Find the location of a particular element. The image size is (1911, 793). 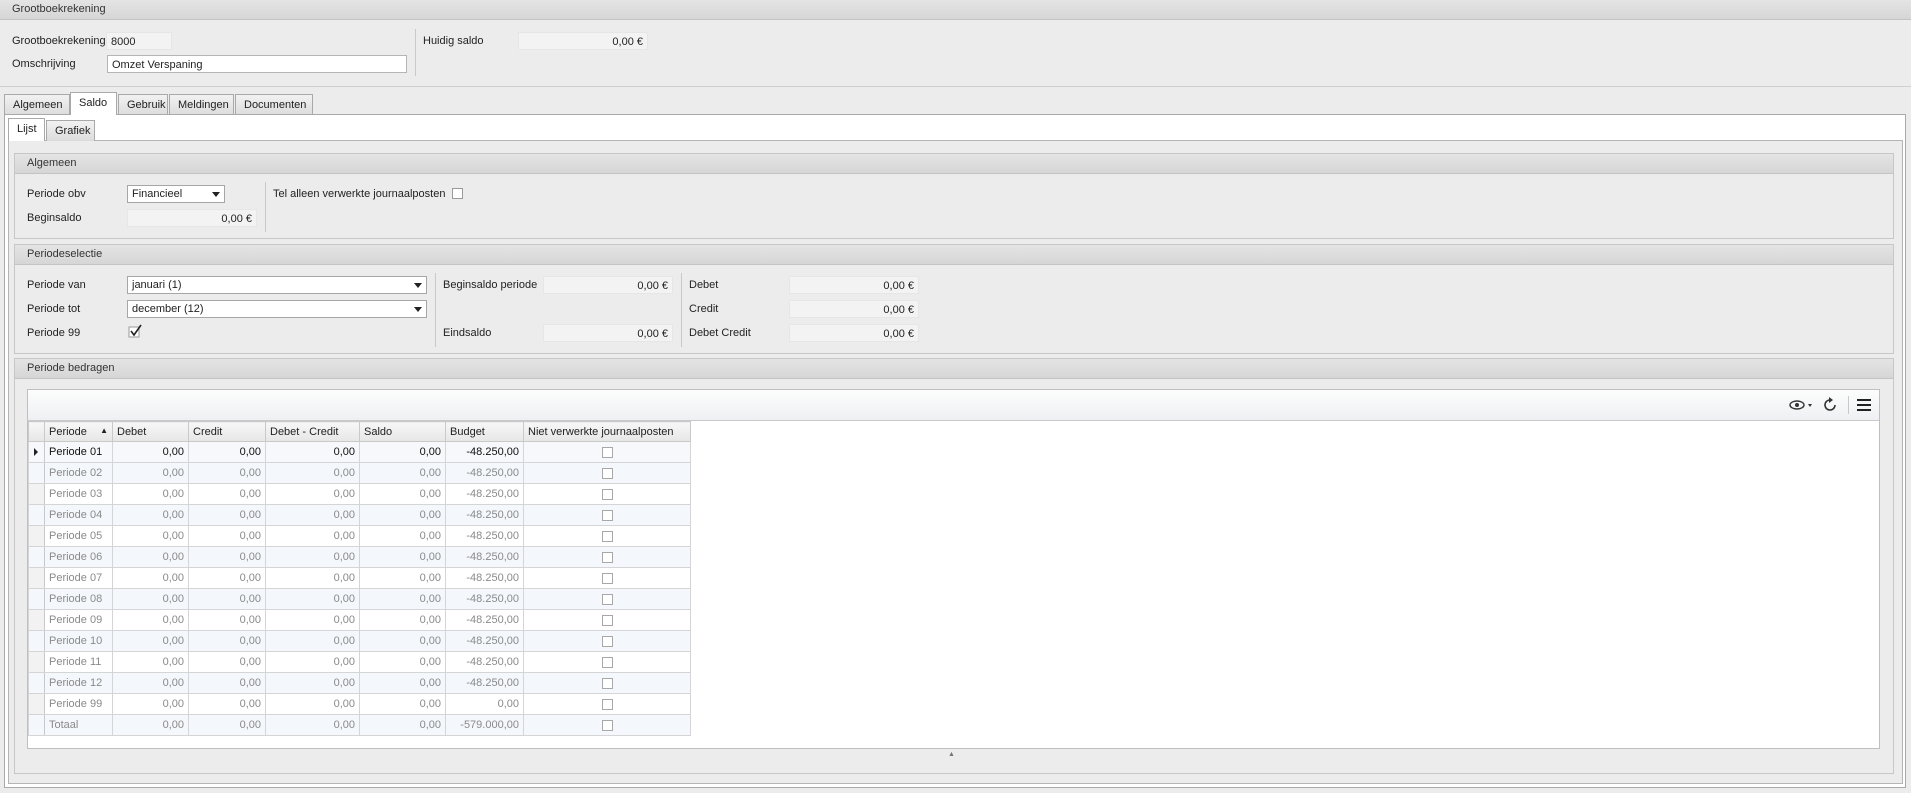

table-row: Periode 05 0,00 0,00 0,00 0,00 -48.250,00 is located at coordinates (359, 536).